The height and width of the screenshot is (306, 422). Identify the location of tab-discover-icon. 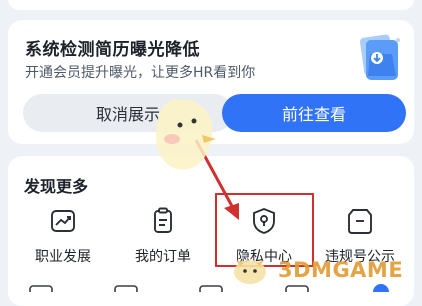
(297, 288).